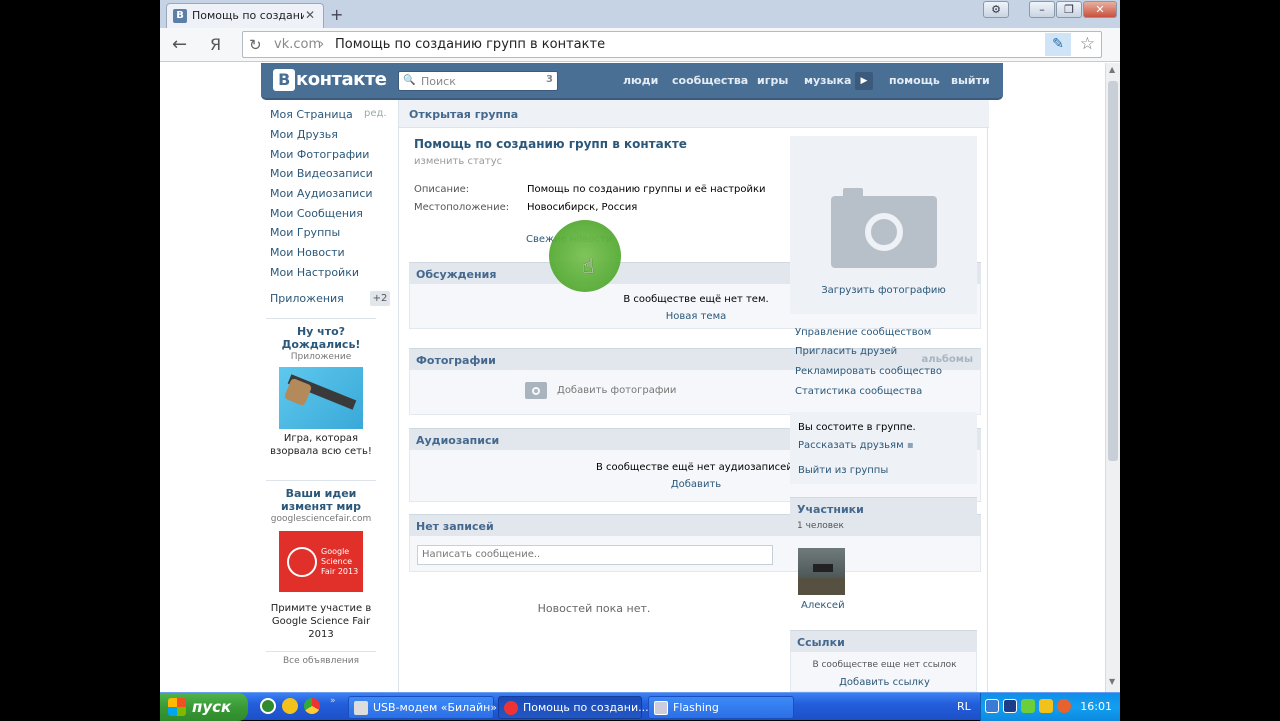 The height and width of the screenshot is (721, 1280). Describe the element at coordinates (268, 706) in the screenshot. I see `utorrent-icon` at that location.